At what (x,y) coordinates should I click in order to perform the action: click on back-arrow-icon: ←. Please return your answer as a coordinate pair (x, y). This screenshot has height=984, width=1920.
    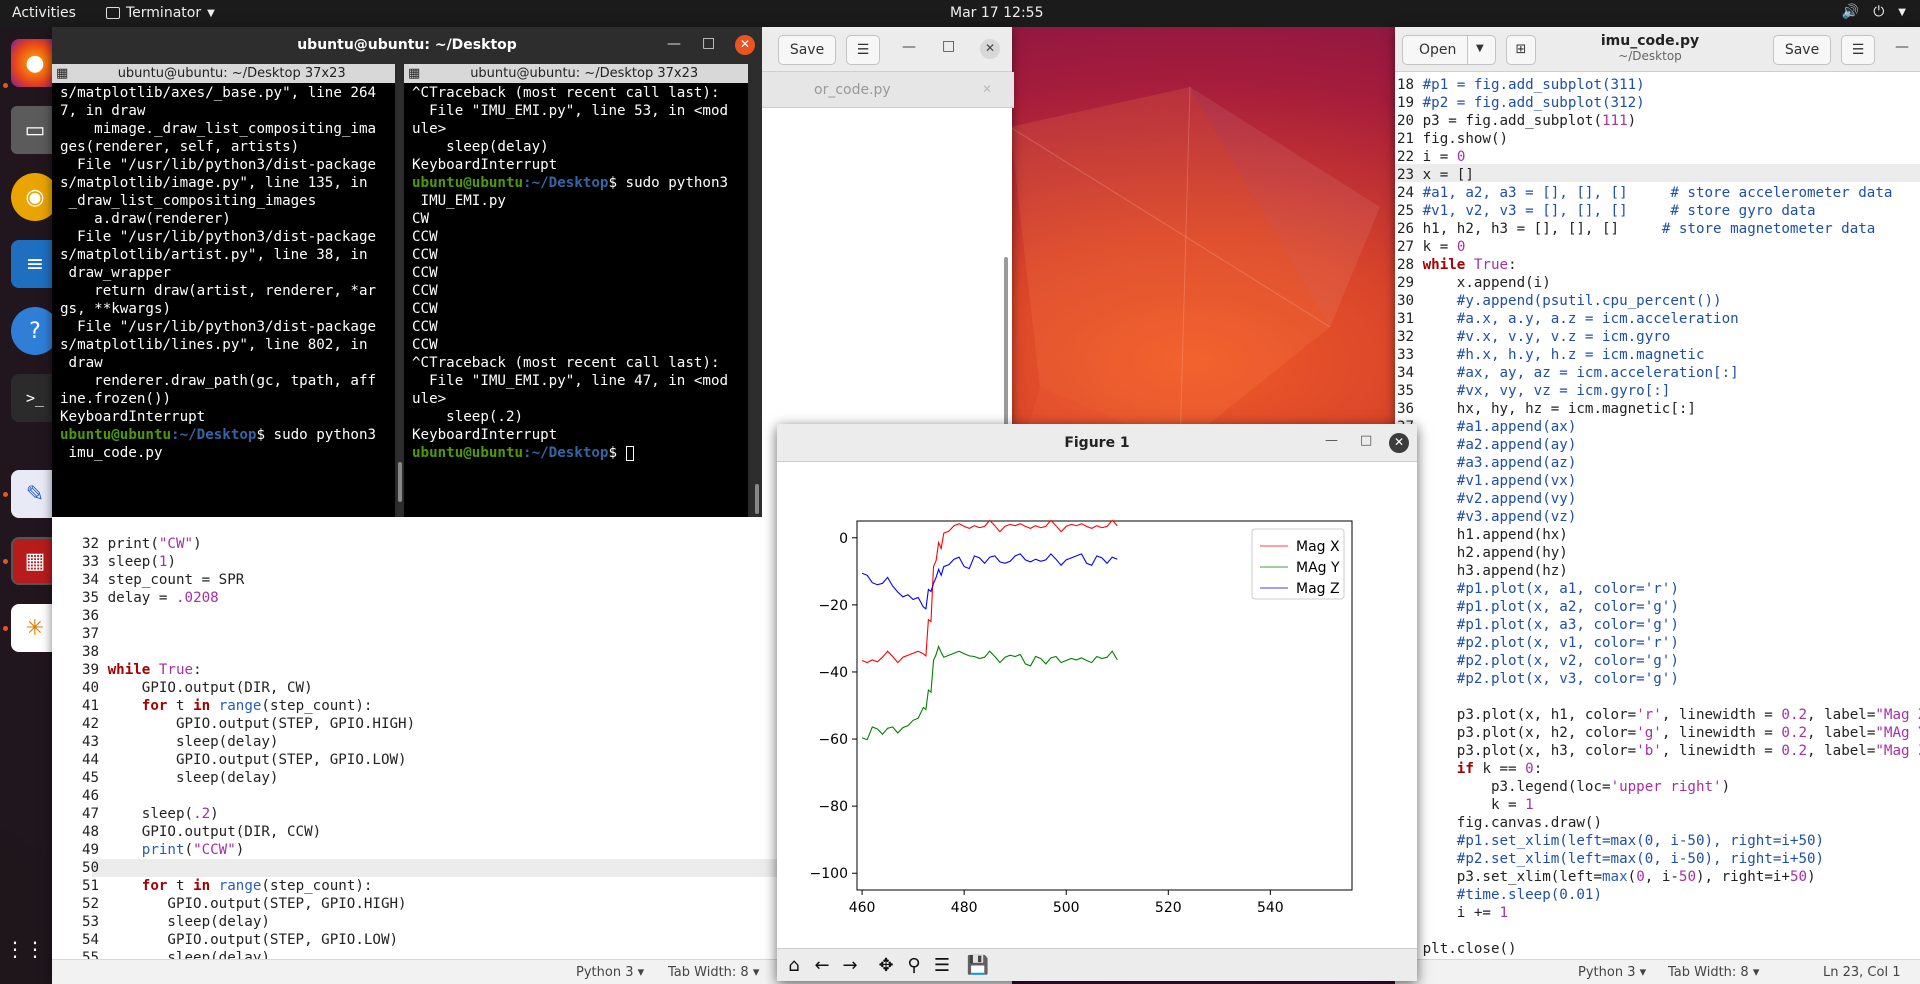
    Looking at the image, I should click on (822, 966).